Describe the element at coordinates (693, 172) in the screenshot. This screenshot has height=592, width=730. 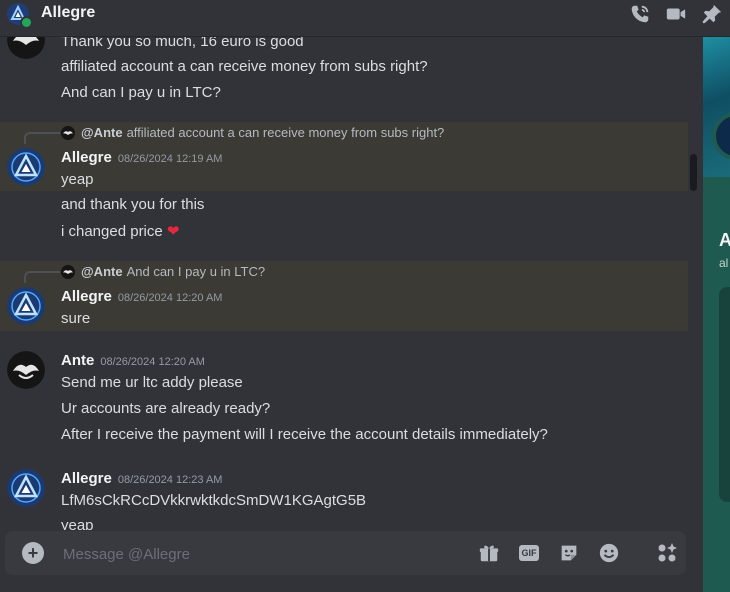
I see `scroll-thumb` at that location.